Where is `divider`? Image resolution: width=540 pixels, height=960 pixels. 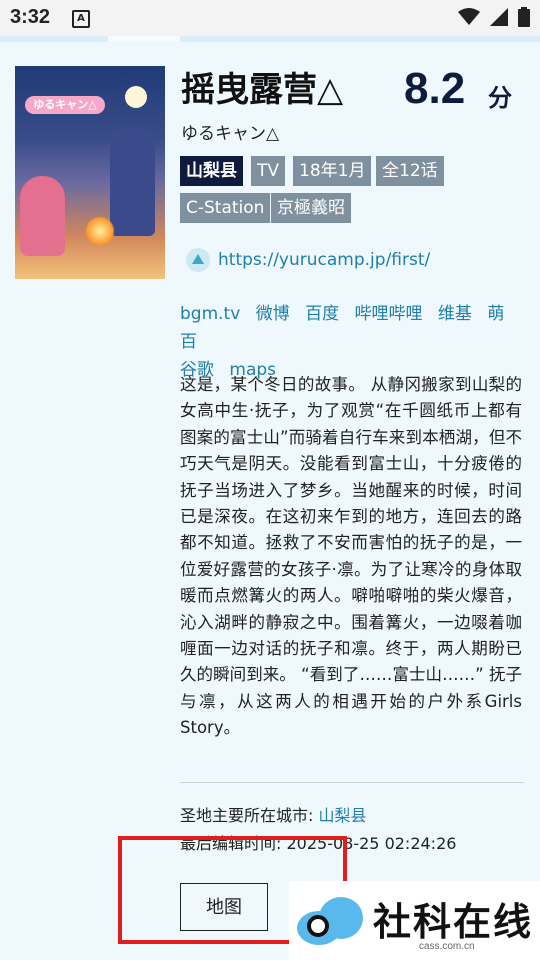
divider is located at coordinates (352, 782).